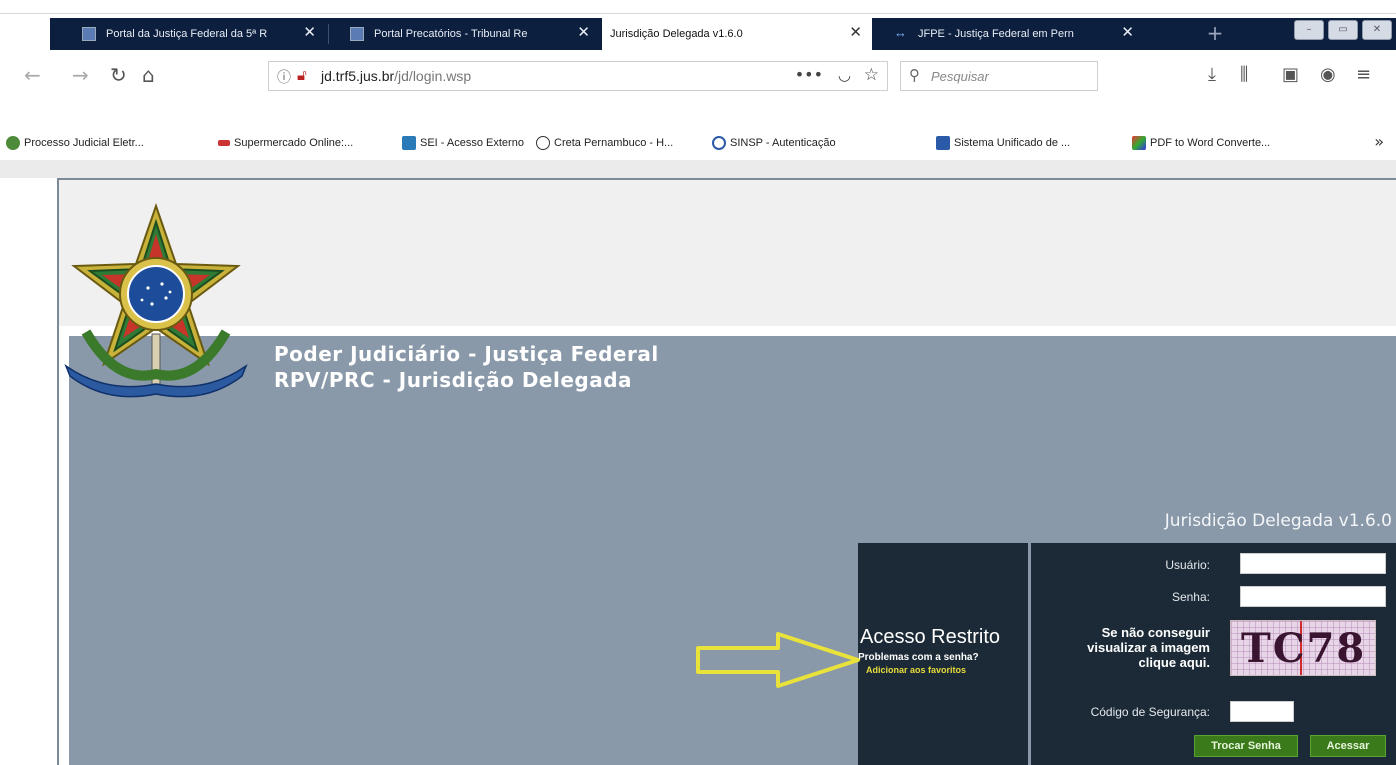 The height and width of the screenshot is (765, 1396). I want to click on captcha-image: TC78, so click(1303, 648).